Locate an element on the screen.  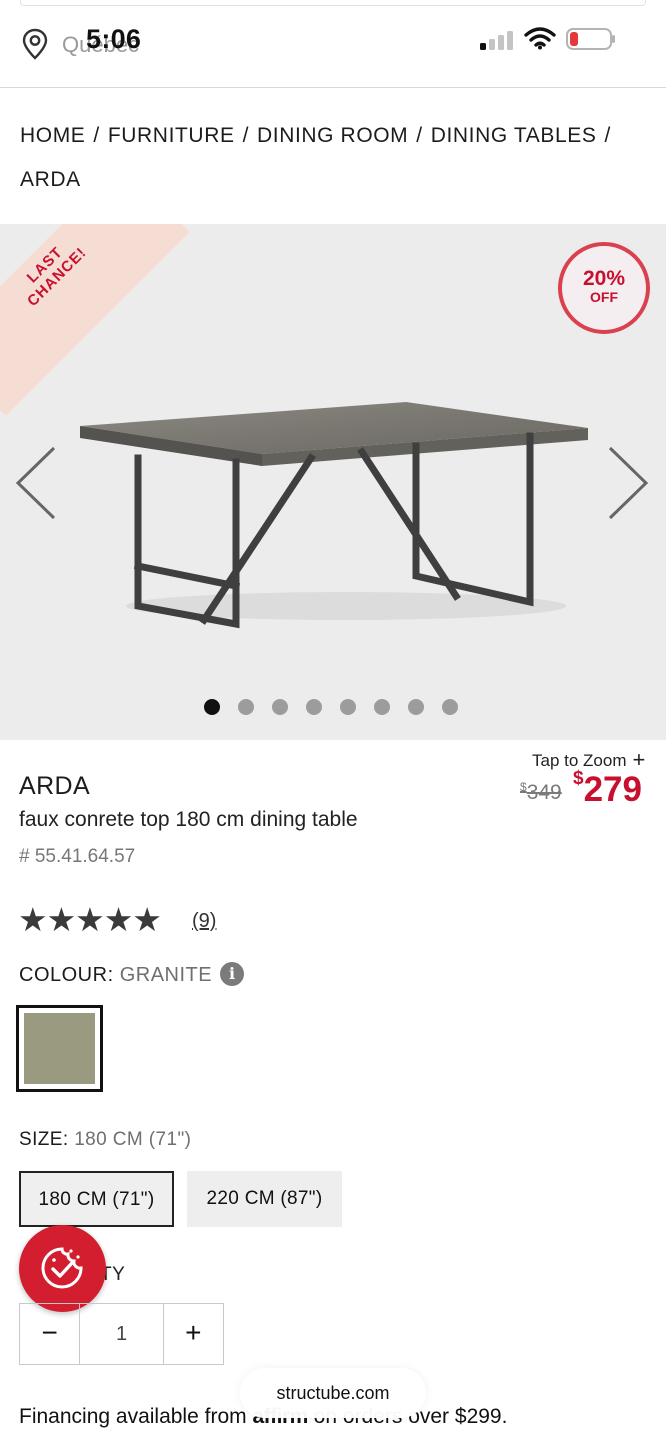
battery-low-icon is located at coordinates (590, 39).